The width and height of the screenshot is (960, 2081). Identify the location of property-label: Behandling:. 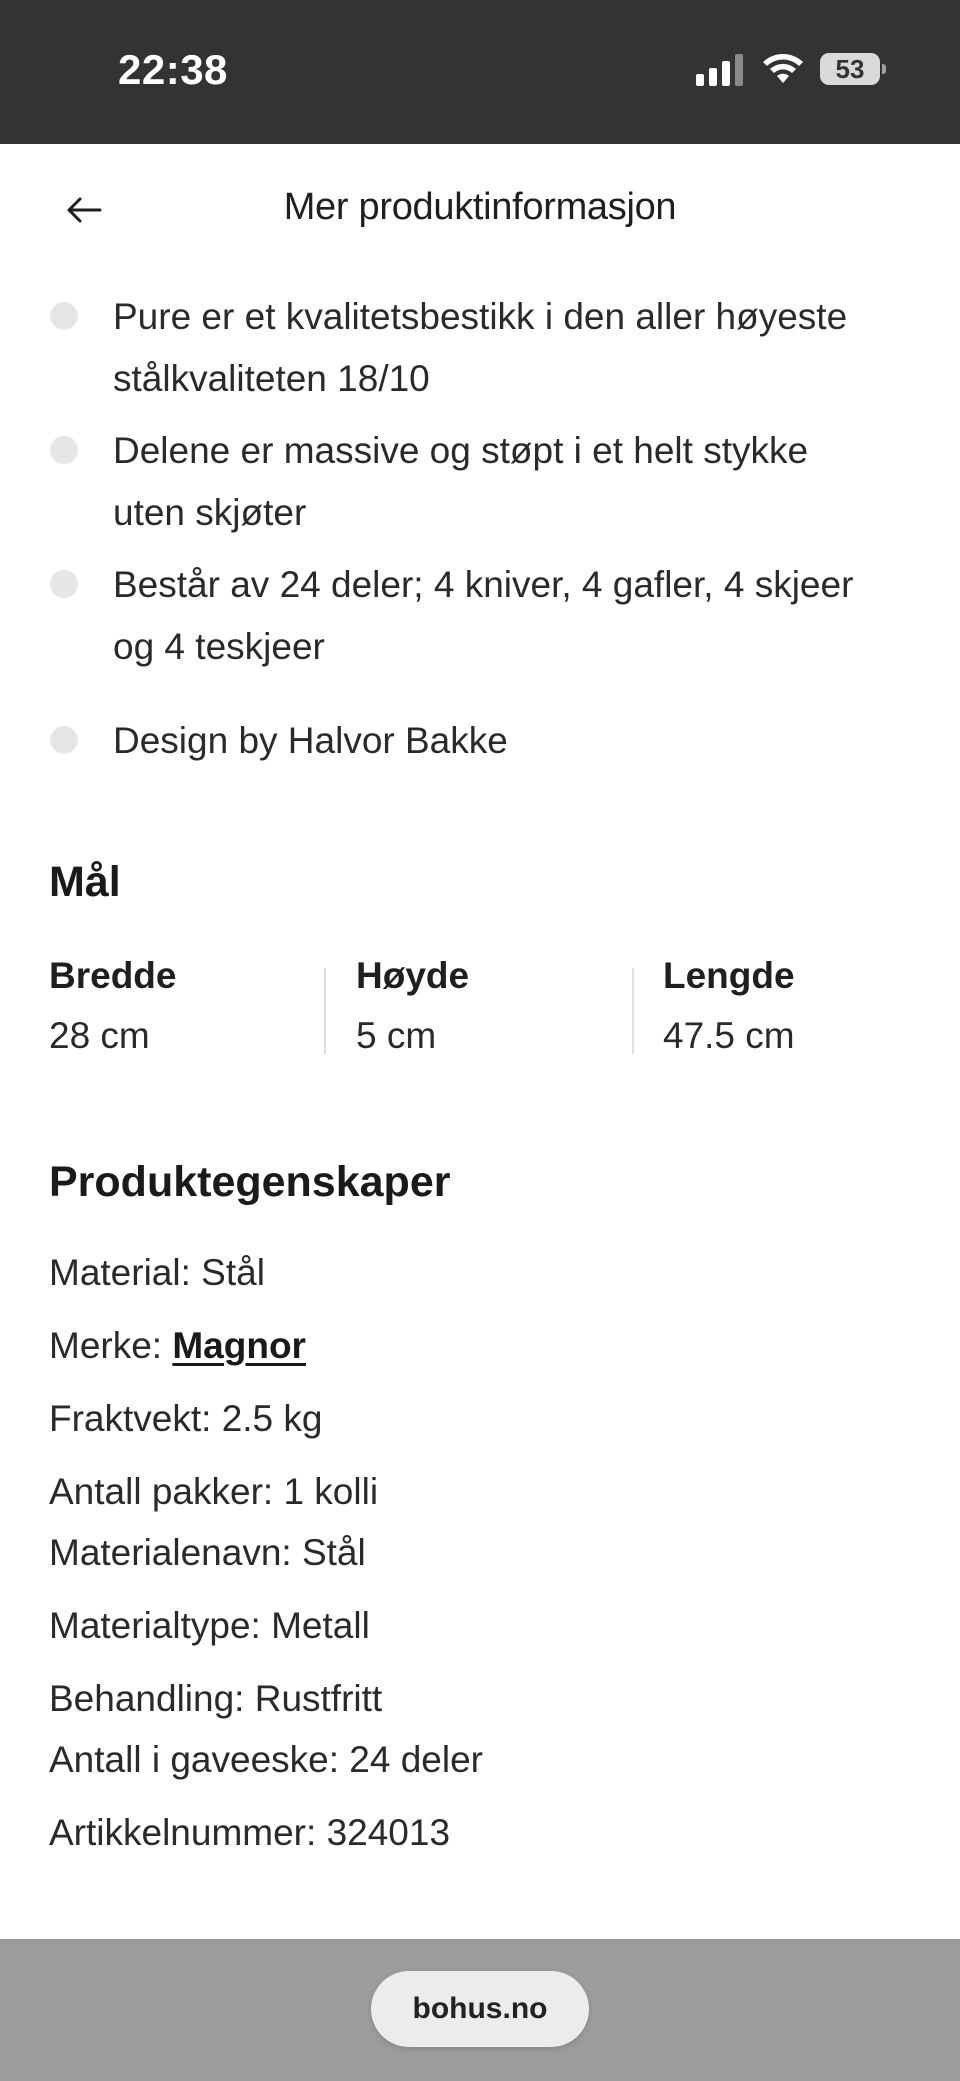
(147, 1698).